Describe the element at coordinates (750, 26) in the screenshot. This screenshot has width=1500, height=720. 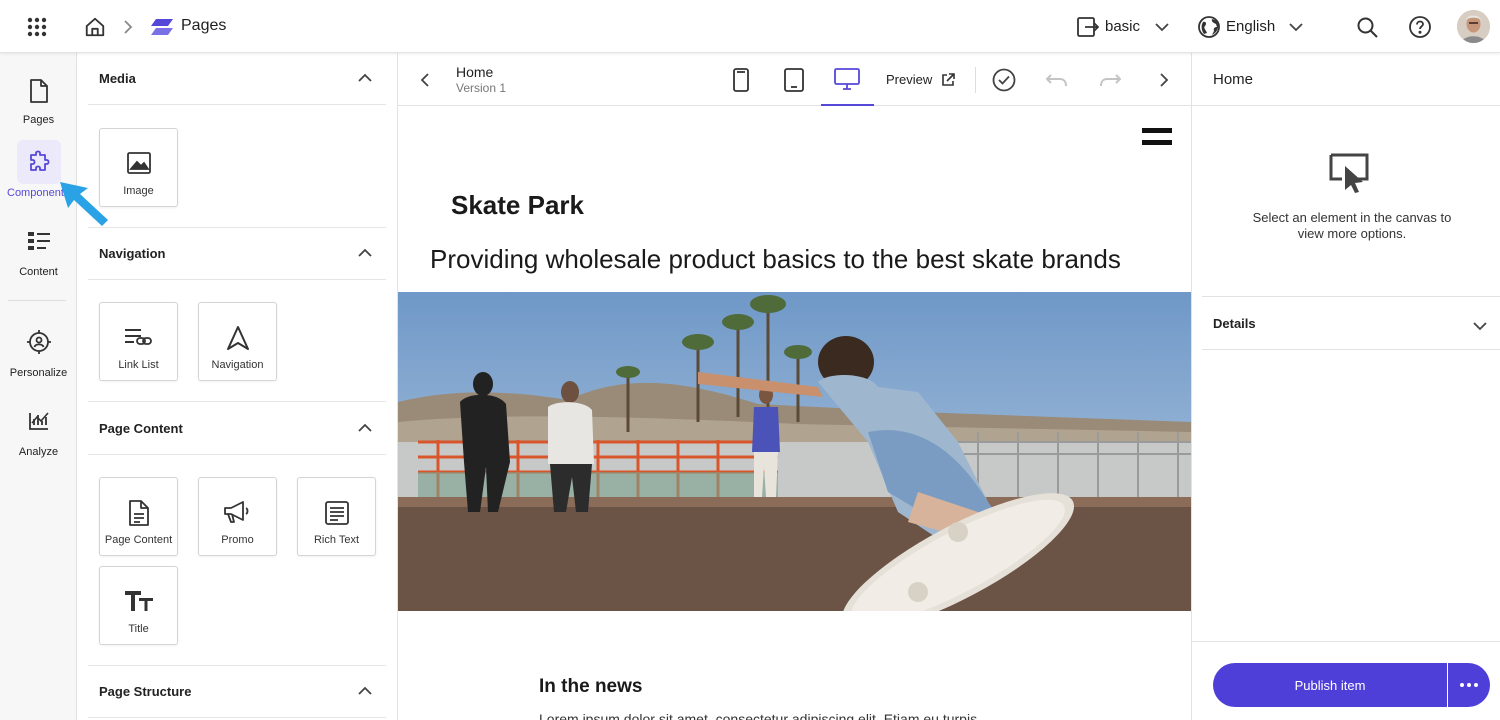
I see `top-bar: Pages basic English` at that location.